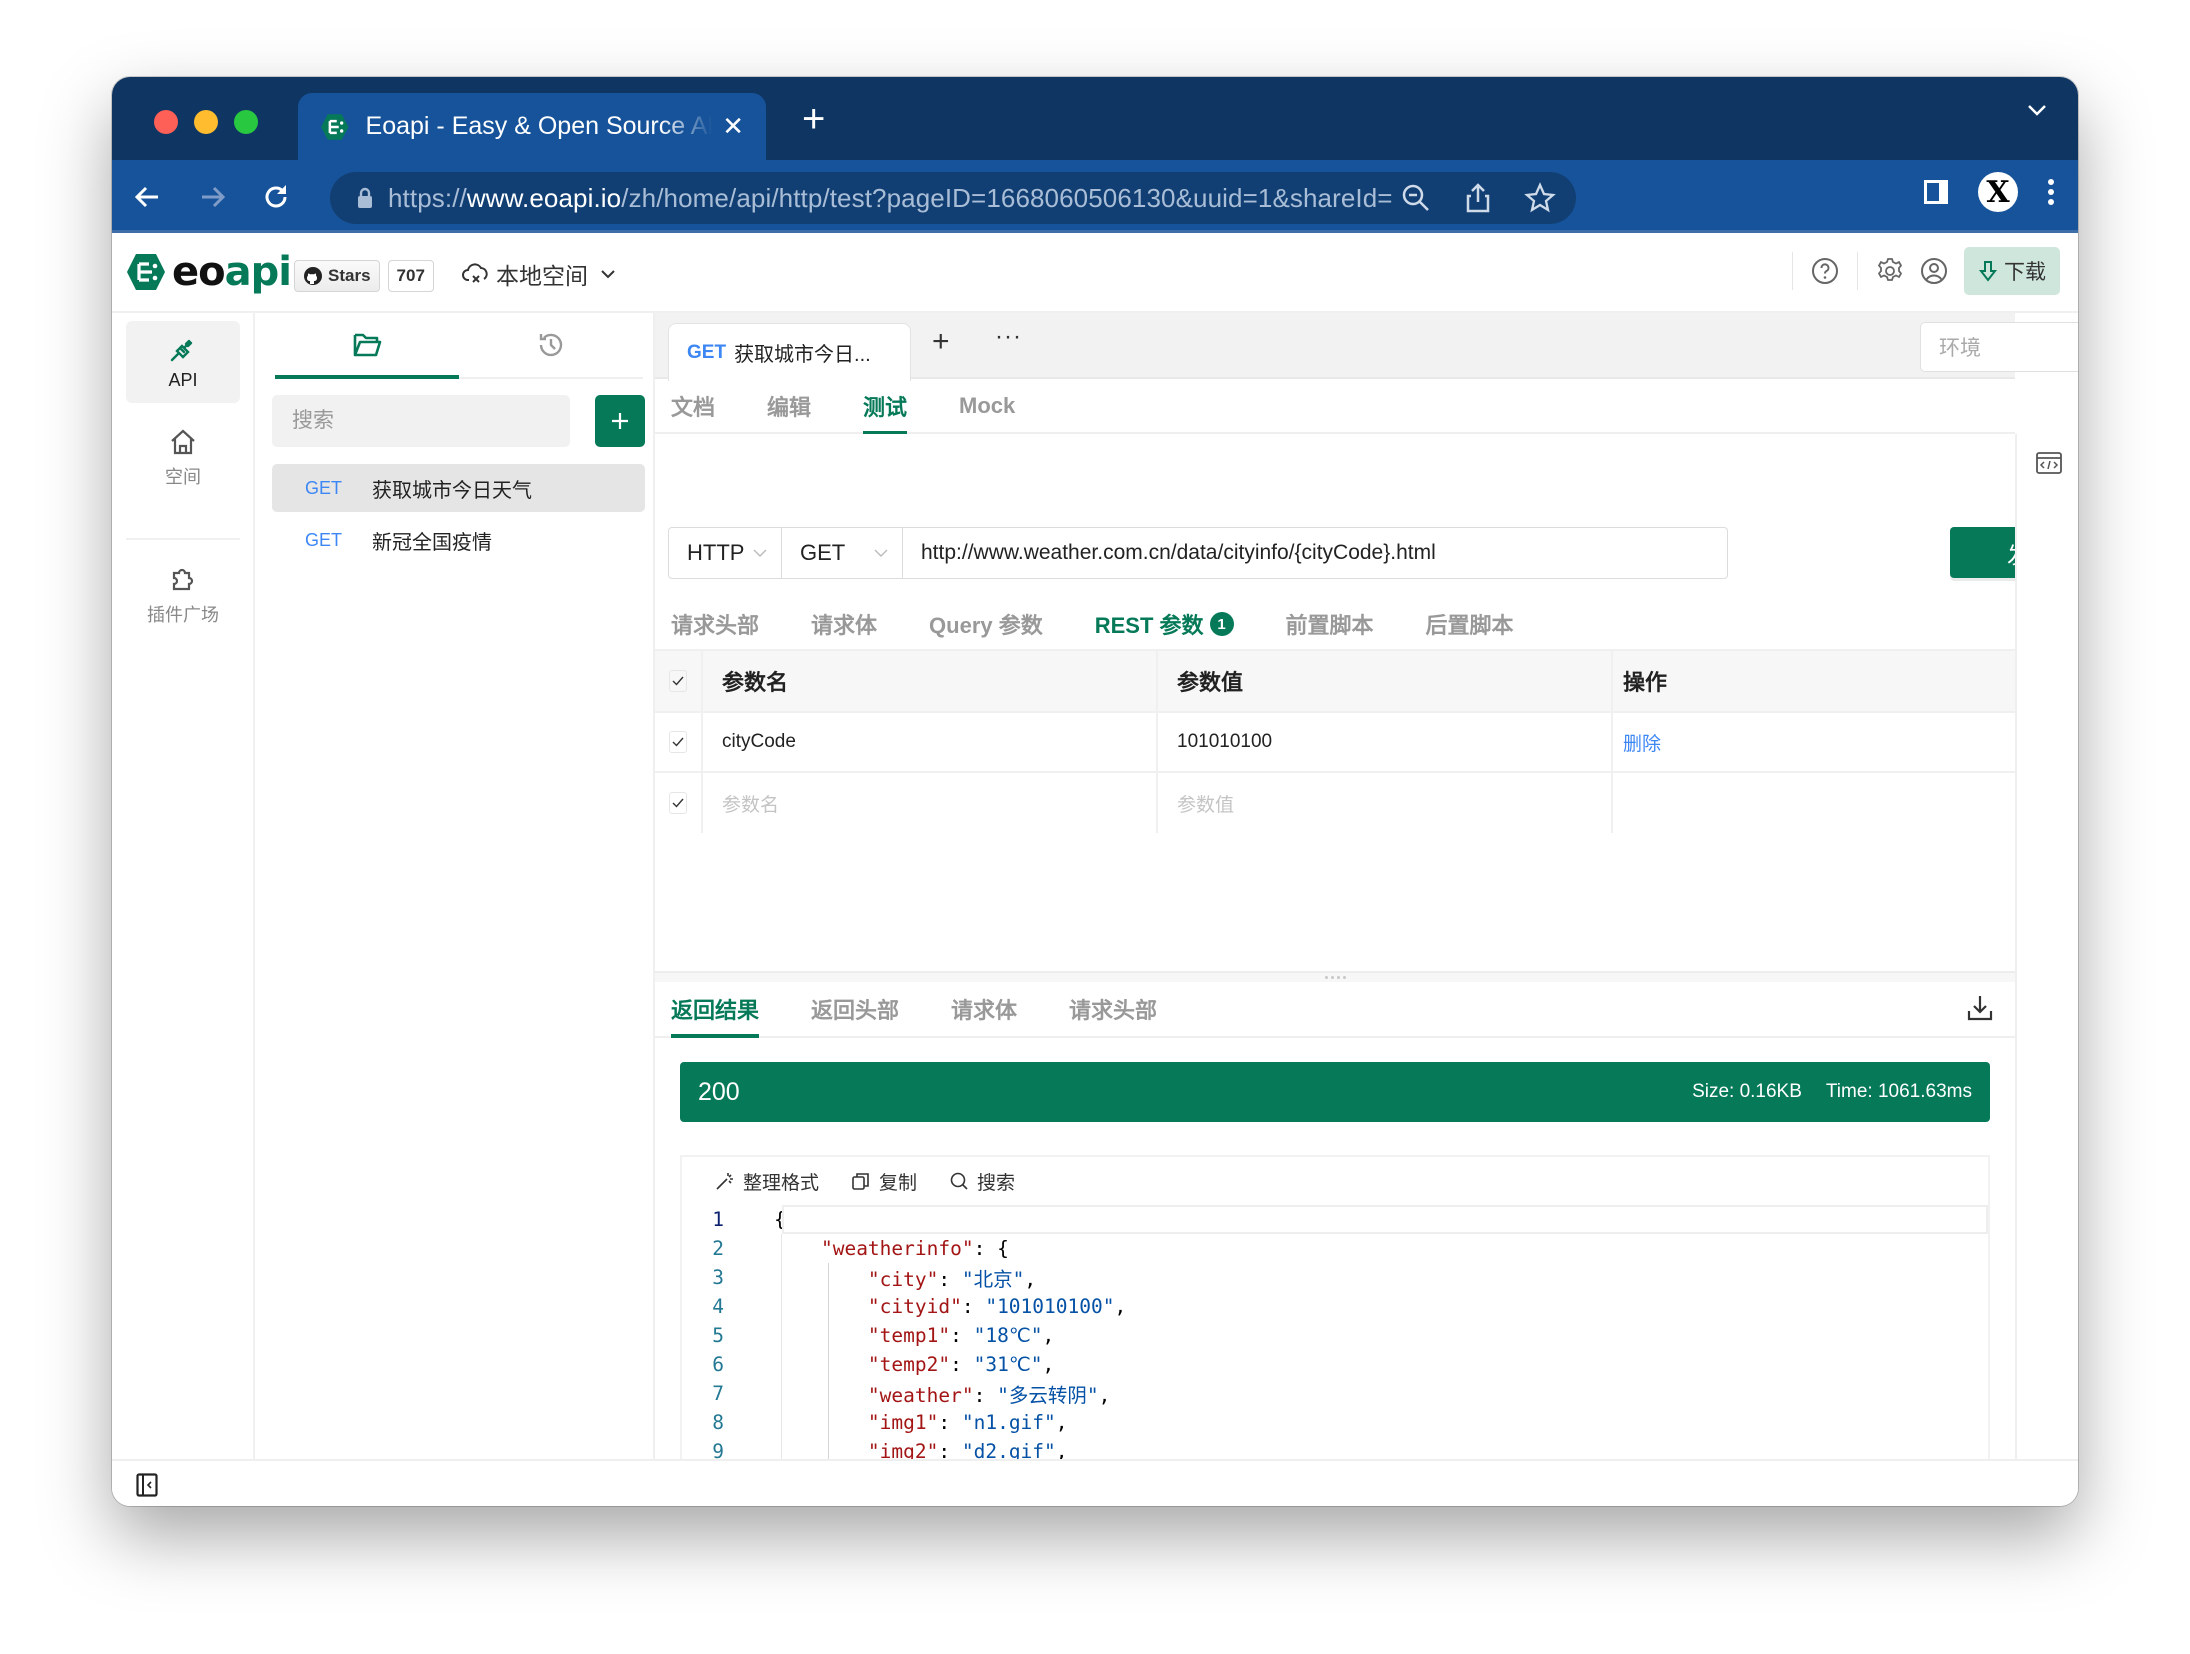 This screenshot has width=2190, height=1654. What do you see at coordinates (1164, 625) in the screenshot?
I see `tab-rest-params: REST 参数 1` at bounding box center [1164, 625].